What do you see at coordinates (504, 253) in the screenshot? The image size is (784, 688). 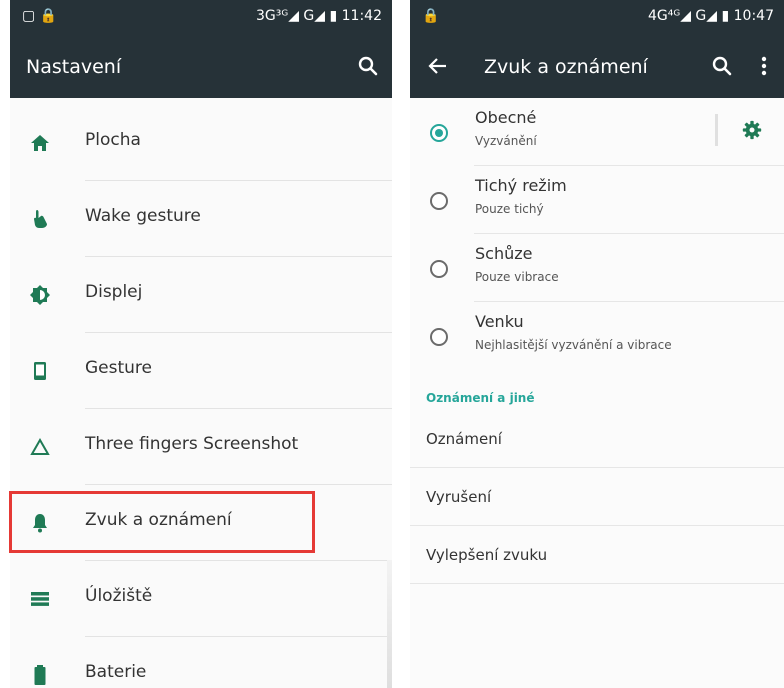 I see `profile-title: Schůze` at bounding box center [504, 253].